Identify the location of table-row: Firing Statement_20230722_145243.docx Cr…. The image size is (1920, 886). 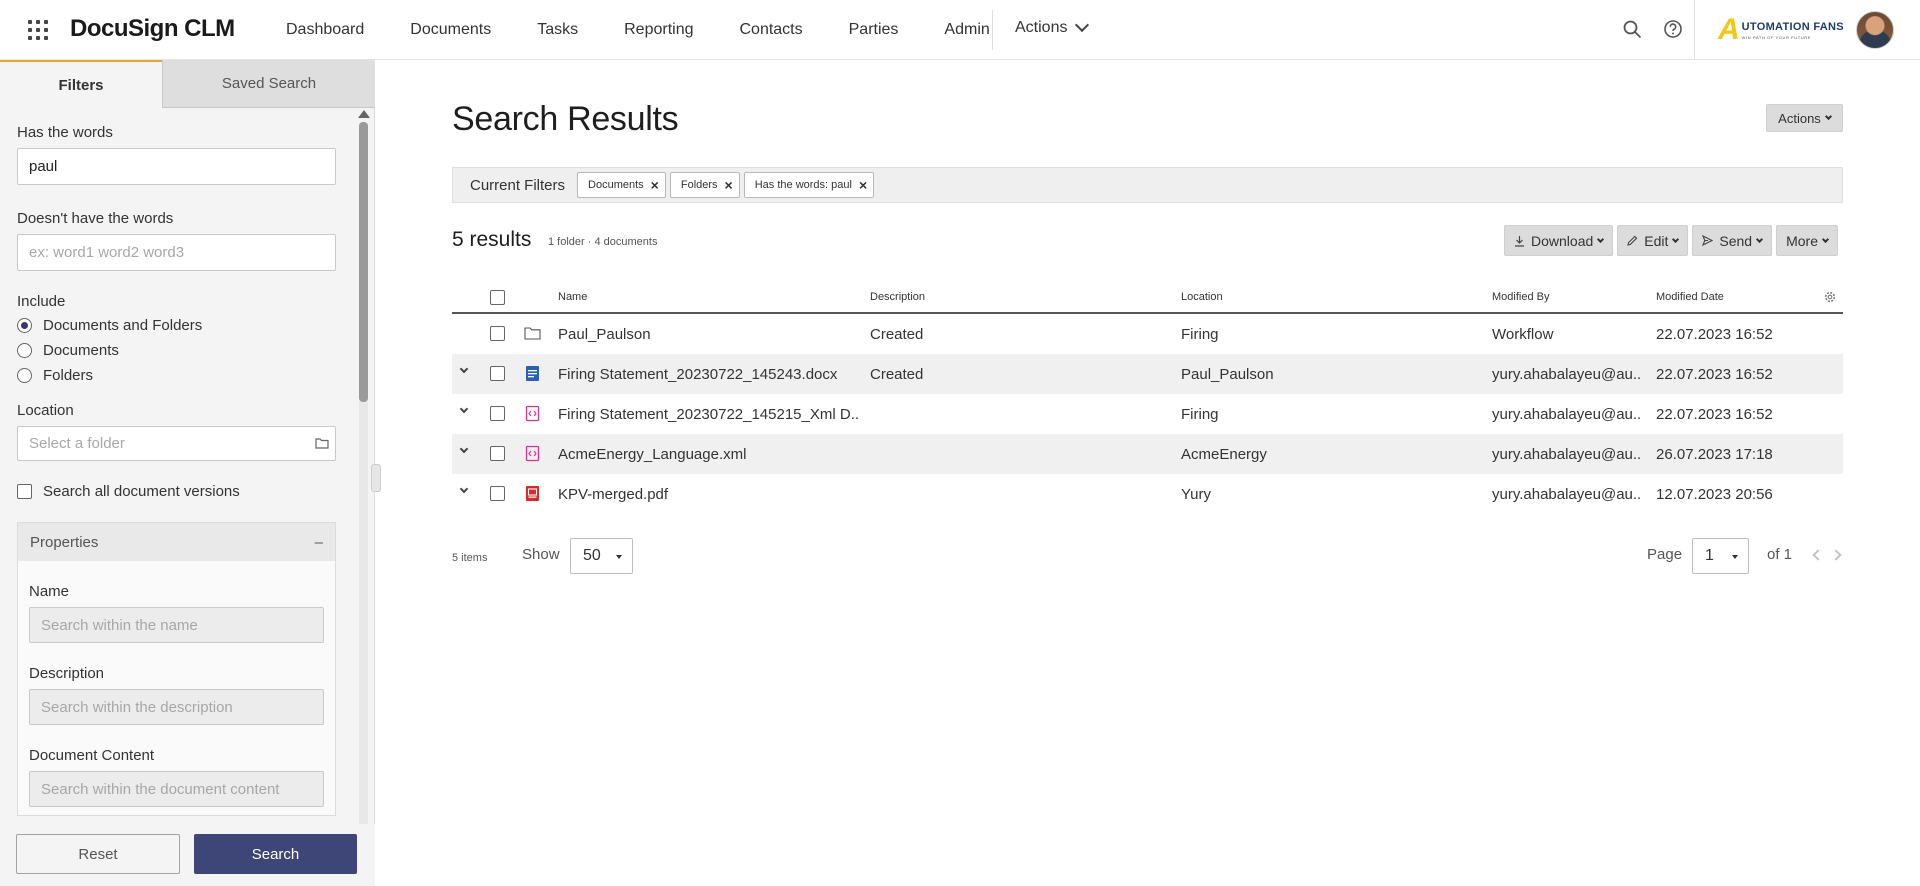
(1147, 374).